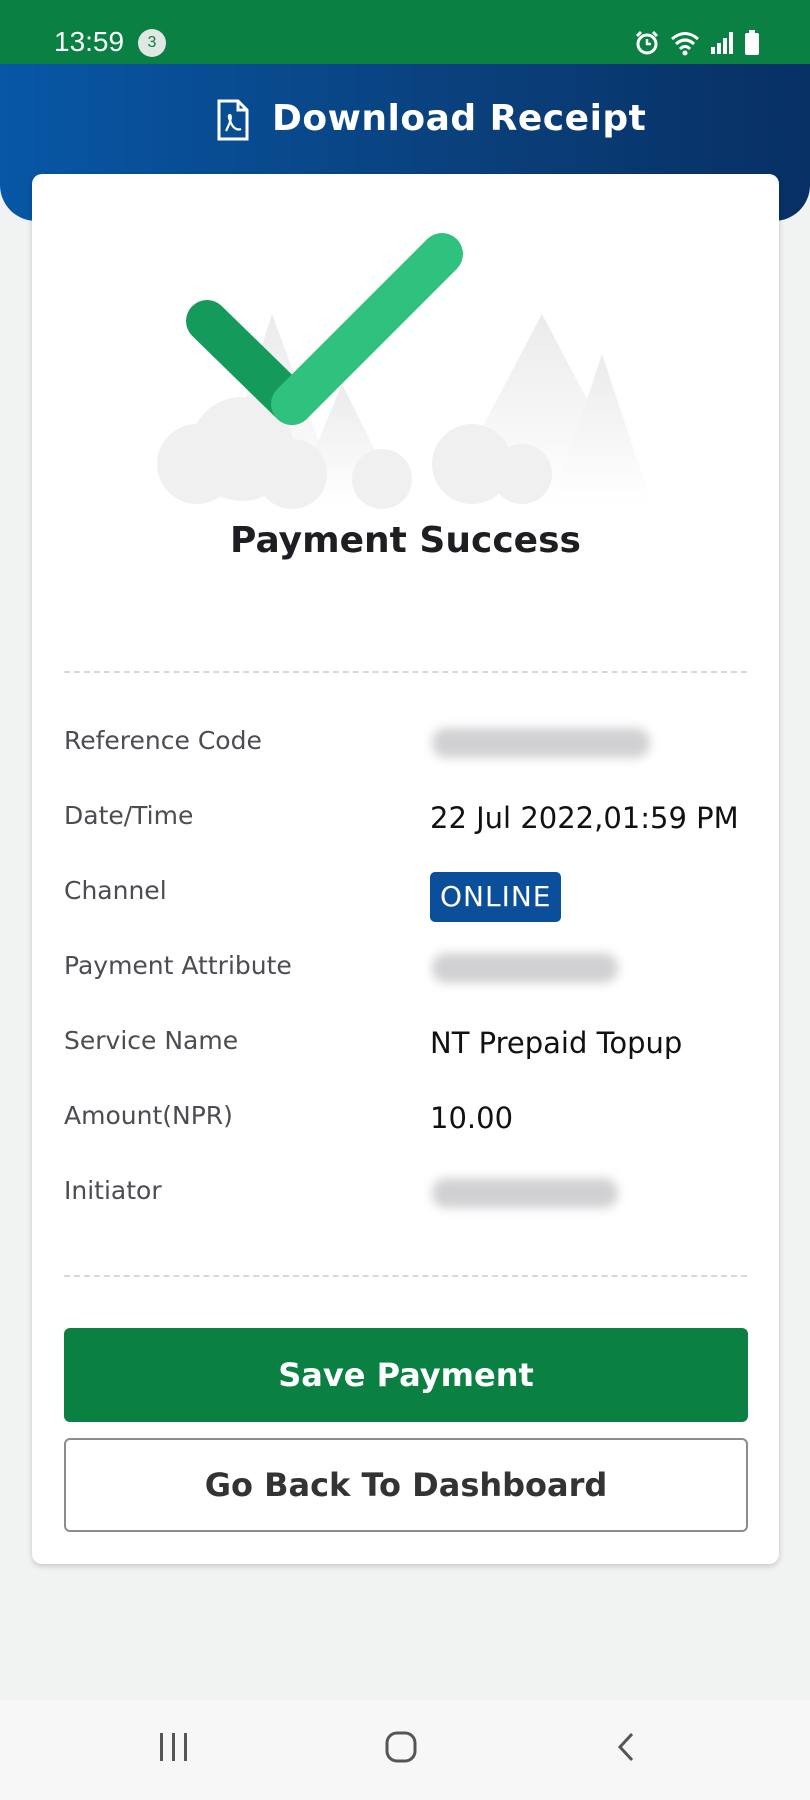 This screenshot has height=1800, width=810. What do you see at coordinates (152, 43) in the screenshot?
I see `notification-count-badge: 3` at bounding box center [152, 43].